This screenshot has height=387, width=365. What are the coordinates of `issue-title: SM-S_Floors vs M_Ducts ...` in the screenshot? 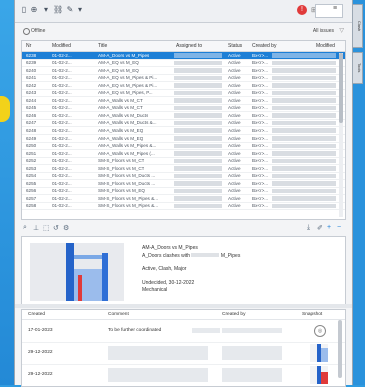 It's located at (127, 176).